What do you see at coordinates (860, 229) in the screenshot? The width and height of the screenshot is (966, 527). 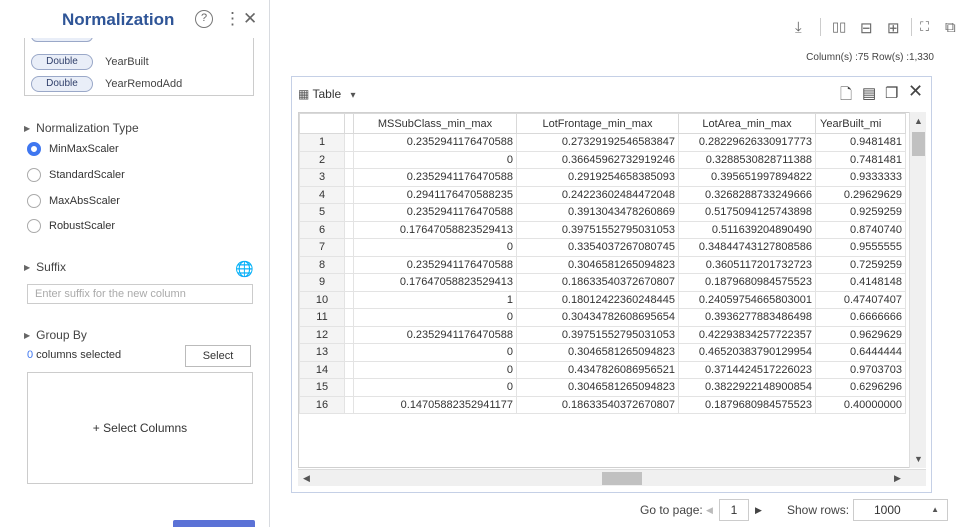 I see `table-cell: 0.8740740` at bounding box center [860, 229].